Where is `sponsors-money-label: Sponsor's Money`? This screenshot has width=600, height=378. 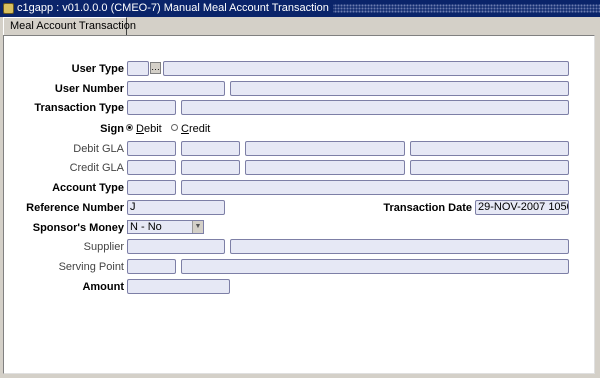 sponsors-money-label: Sponsor's Money is located at coordinates (78, 228).